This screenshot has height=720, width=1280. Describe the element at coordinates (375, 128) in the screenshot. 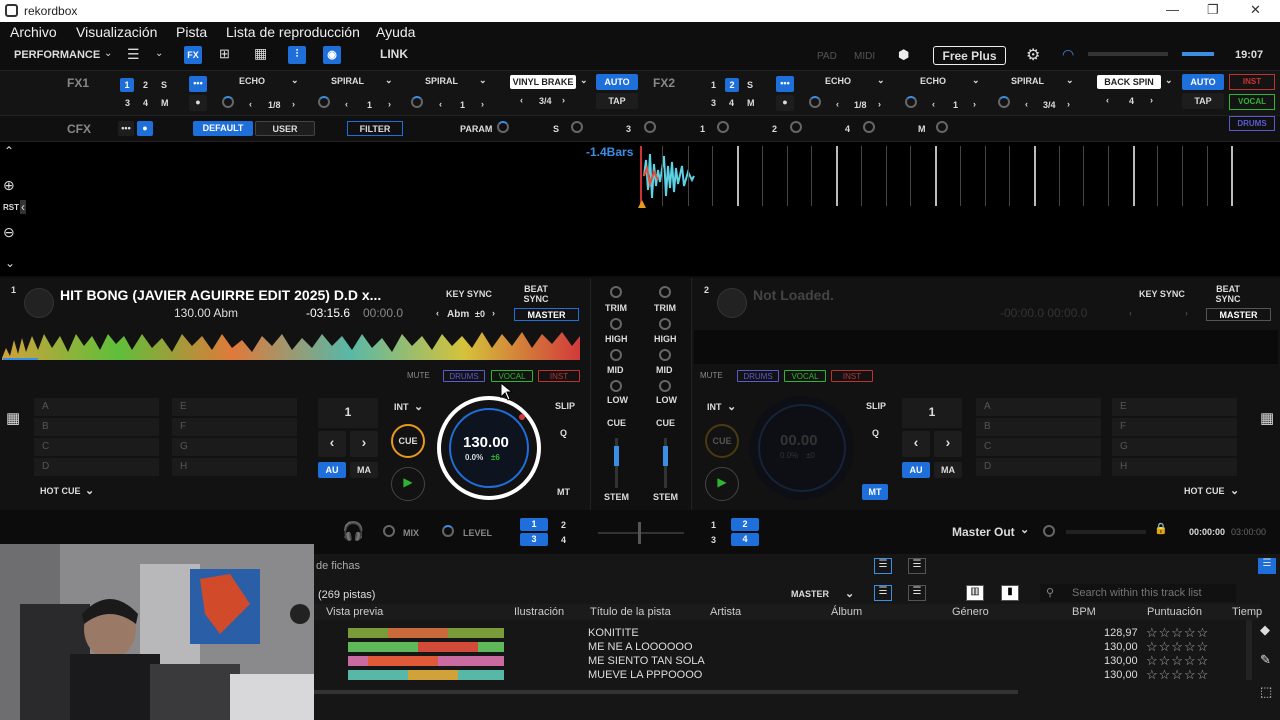

I see `cfx-filter-button: FILTER` at that location.